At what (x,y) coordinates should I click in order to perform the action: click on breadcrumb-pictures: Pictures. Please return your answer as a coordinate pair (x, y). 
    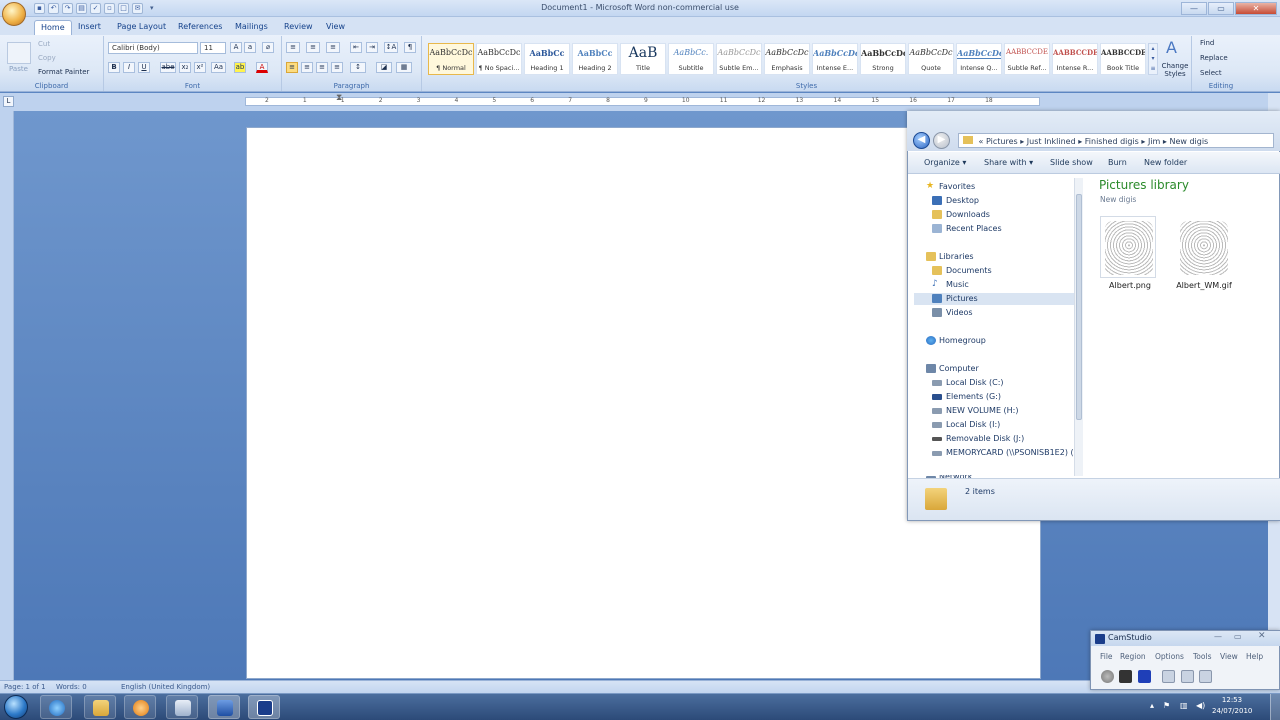
    Looking at the image, I should click on (1002, 141).